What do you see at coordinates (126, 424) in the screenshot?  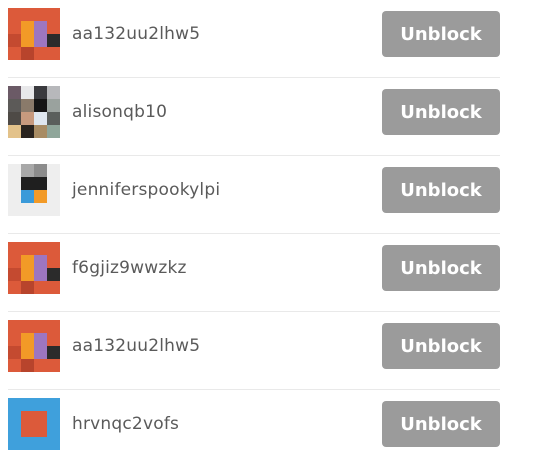 I see `username: hrvnqc2vofs` at bounding box center [126, 424].